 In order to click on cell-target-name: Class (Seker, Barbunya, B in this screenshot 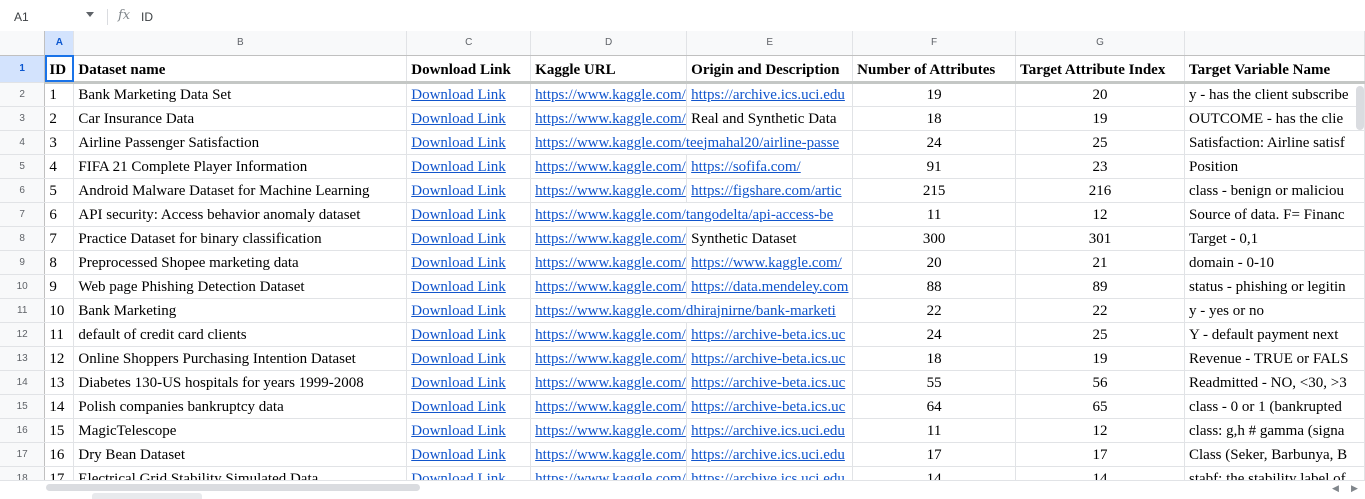, I will do `click(1274, 454)`.